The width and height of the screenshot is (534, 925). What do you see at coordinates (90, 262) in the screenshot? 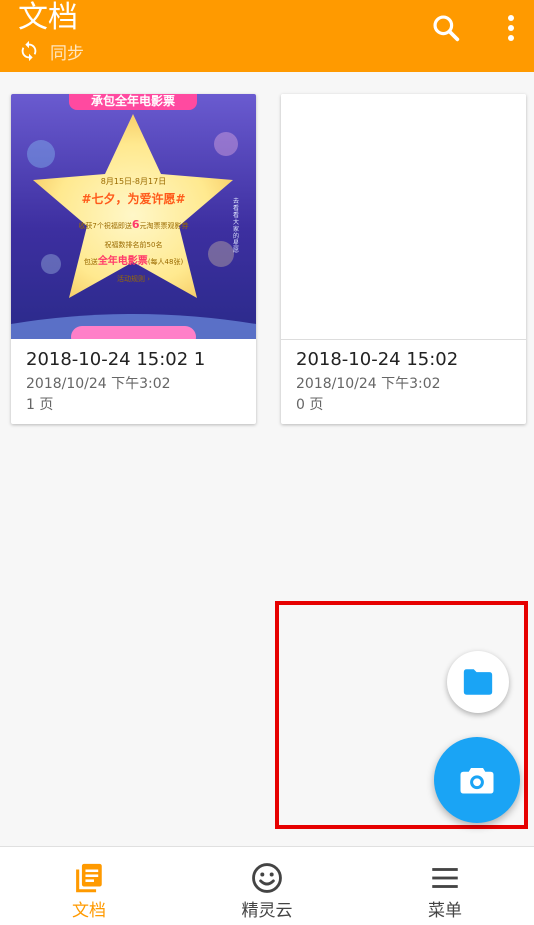
I see `poster-line3-prefix: 包送` at bounding box center [90, 262].